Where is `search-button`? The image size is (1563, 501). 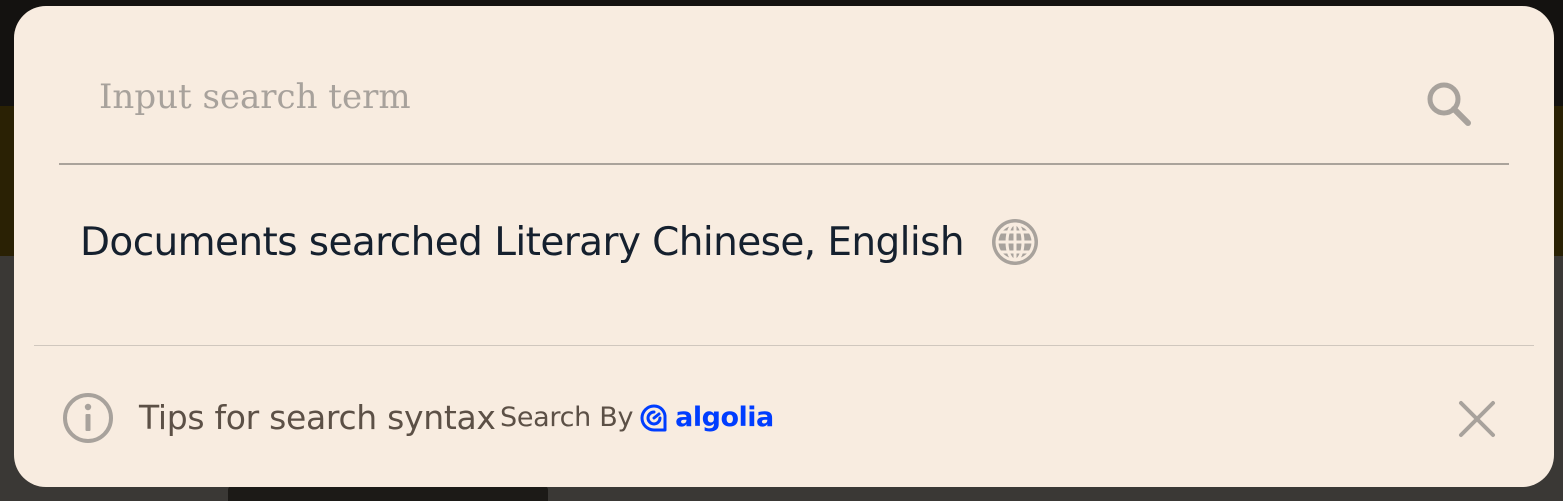
search-button is located at coordinates (1449, 104).